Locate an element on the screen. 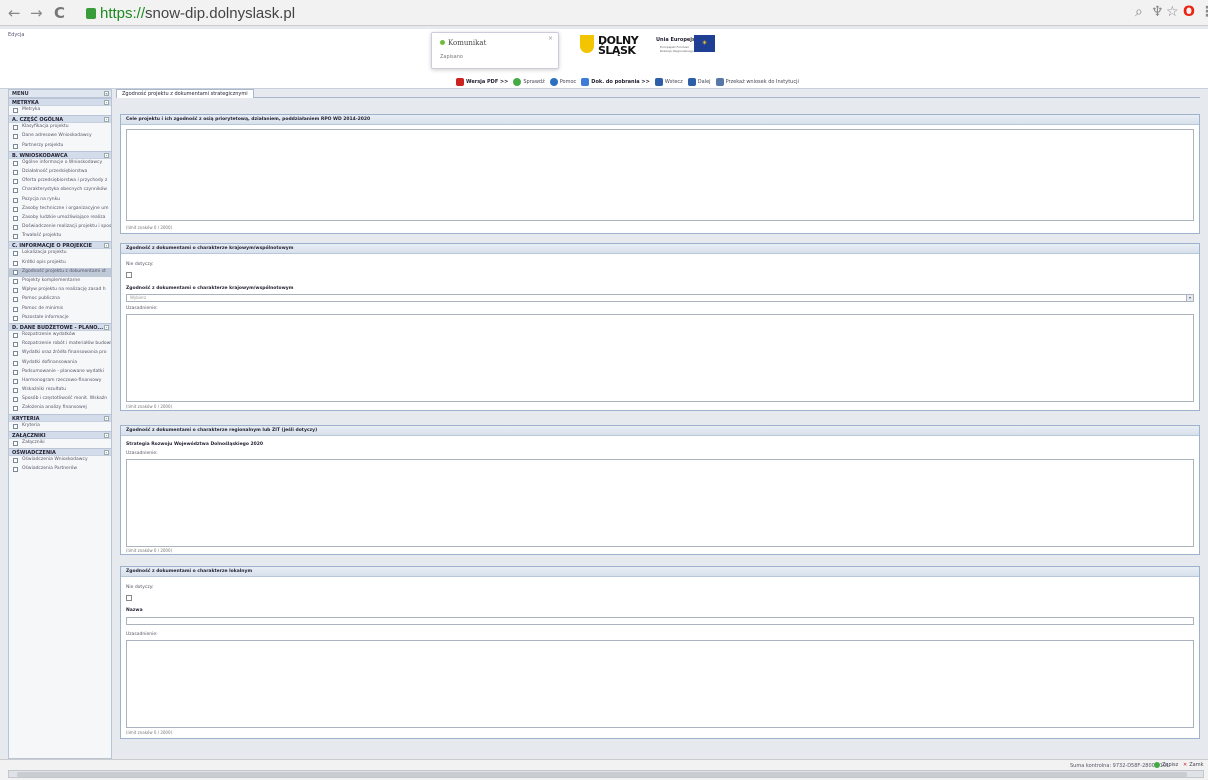  sidebar-item-label: Charakterystyka obecnych czynników is located at coordinates (64, 190).